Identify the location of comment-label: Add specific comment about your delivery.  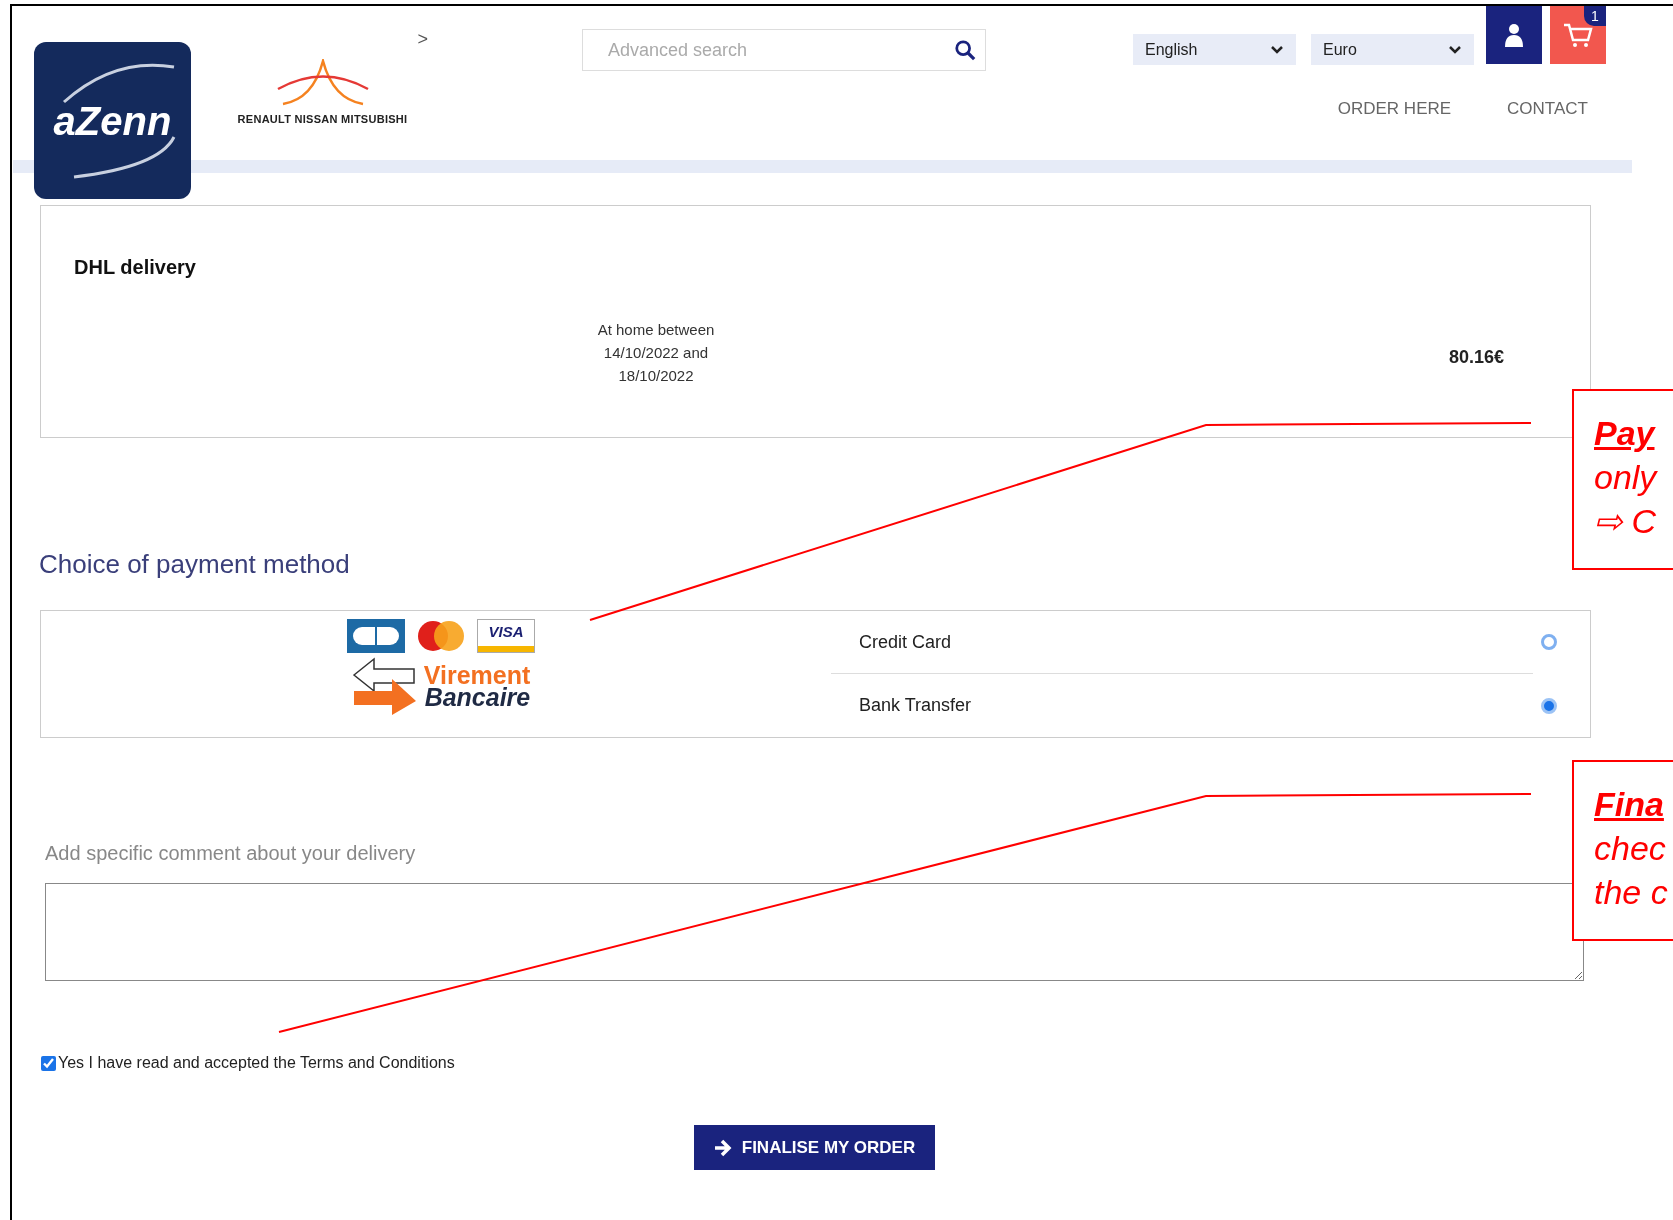
(230, 853).